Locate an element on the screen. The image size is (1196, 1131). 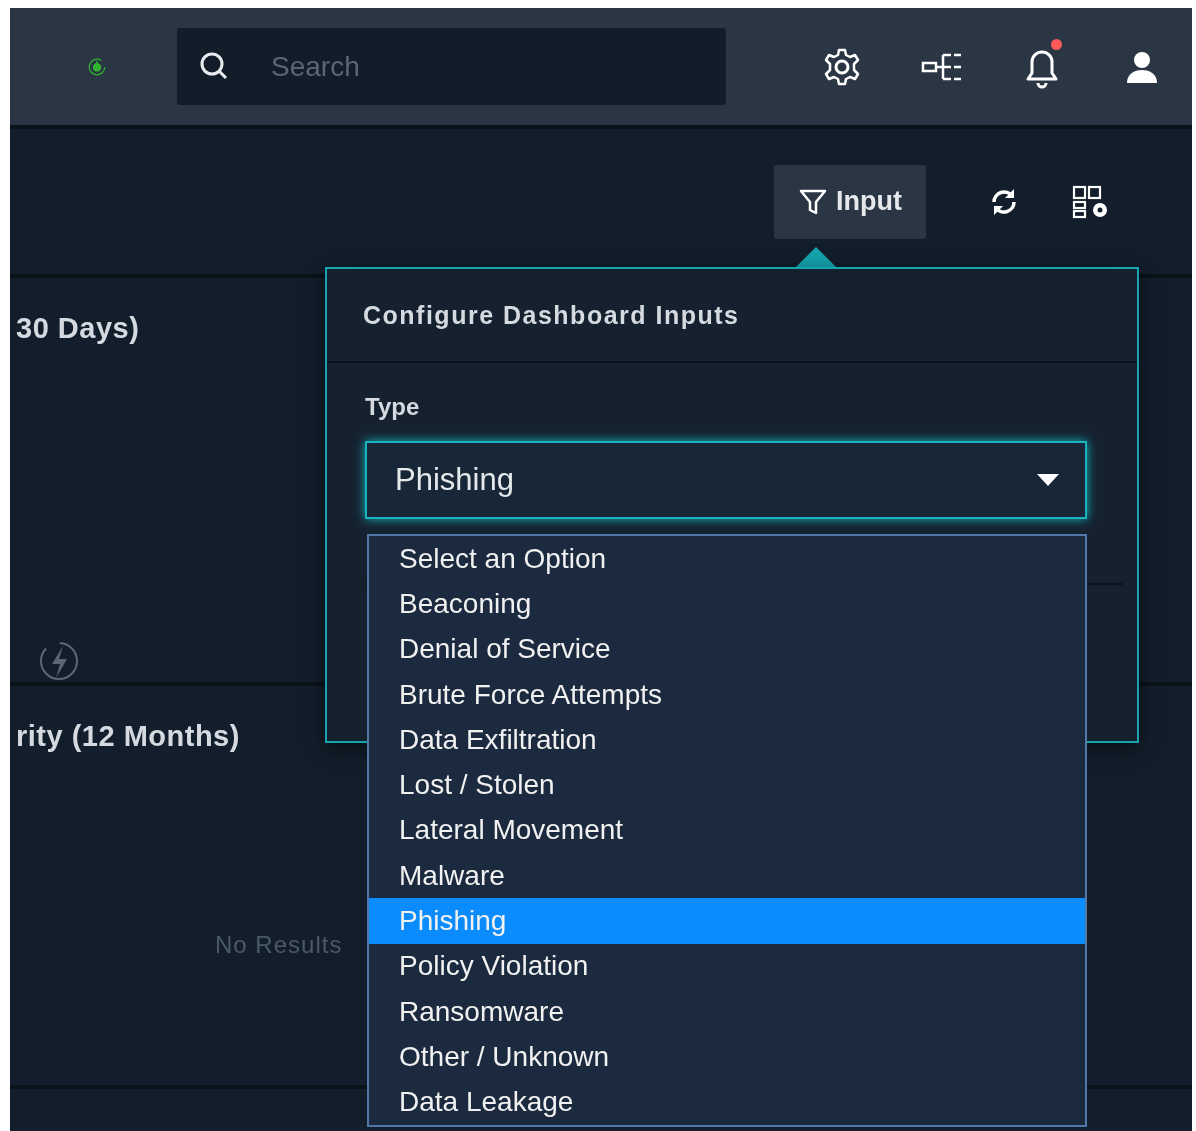
dropdown-option: Malware is located at coordinates (727, 876).